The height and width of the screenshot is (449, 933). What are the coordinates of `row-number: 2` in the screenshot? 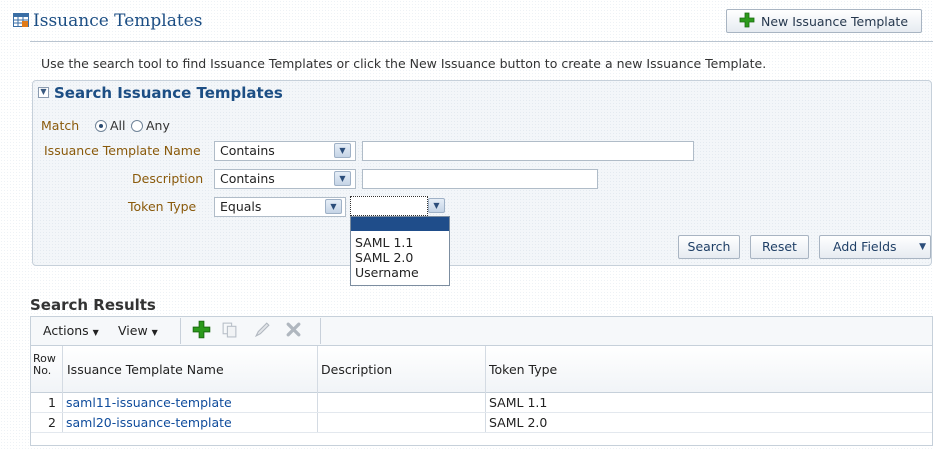 It's located at (52, 422).